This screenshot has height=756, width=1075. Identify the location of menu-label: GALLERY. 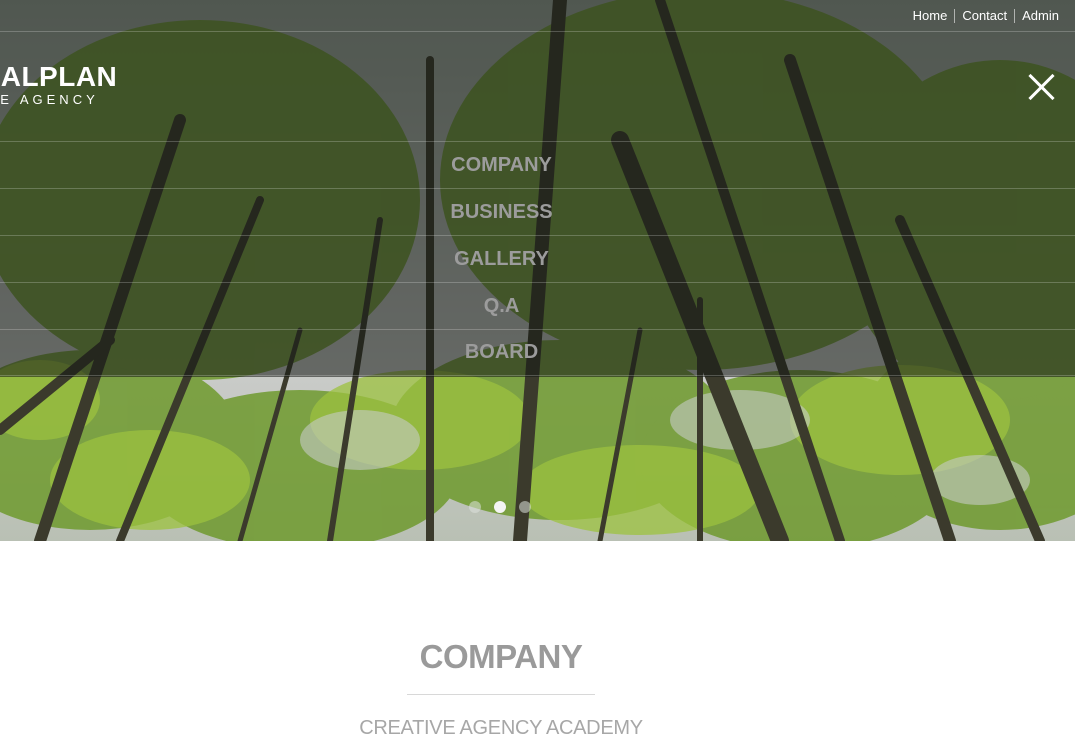
(501, 258).